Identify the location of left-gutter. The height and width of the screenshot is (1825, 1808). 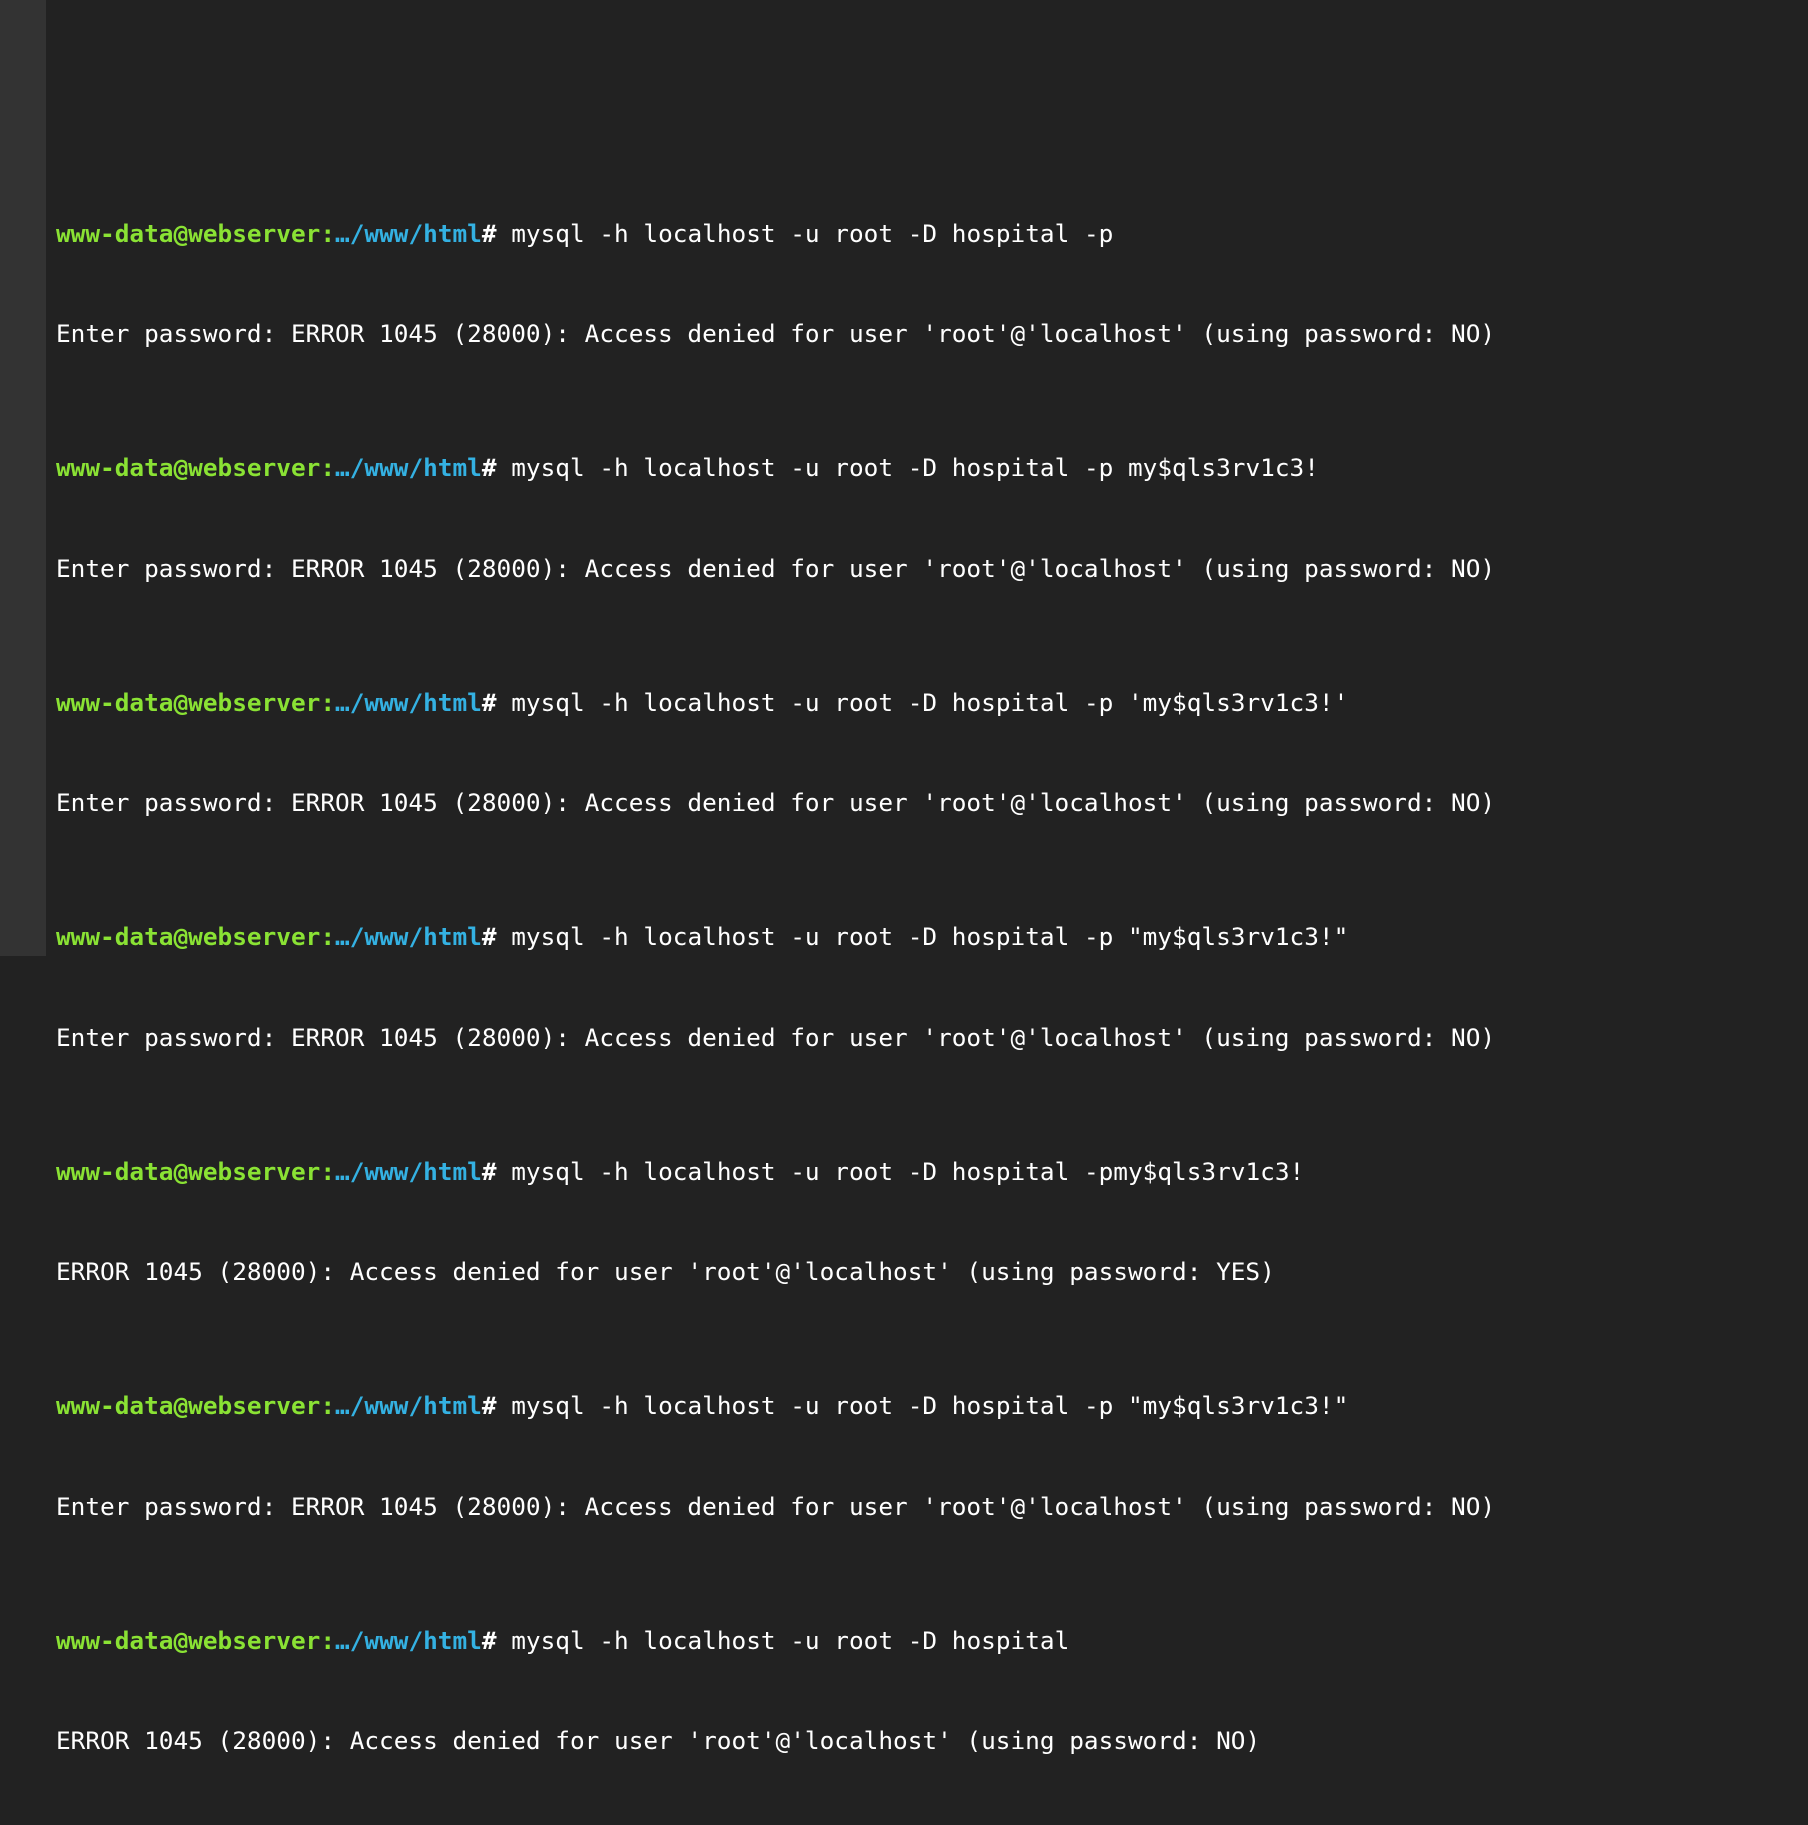
(23, 478).